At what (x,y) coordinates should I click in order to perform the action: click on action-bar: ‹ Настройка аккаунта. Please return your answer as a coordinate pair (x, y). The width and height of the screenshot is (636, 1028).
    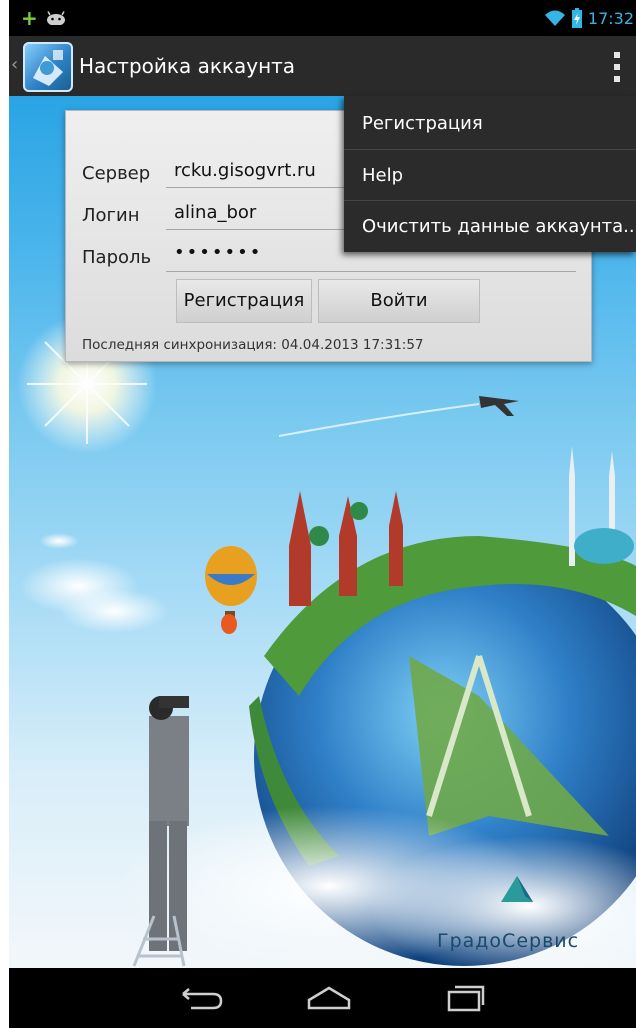
    Looking at the image, I should click on (322, 66).